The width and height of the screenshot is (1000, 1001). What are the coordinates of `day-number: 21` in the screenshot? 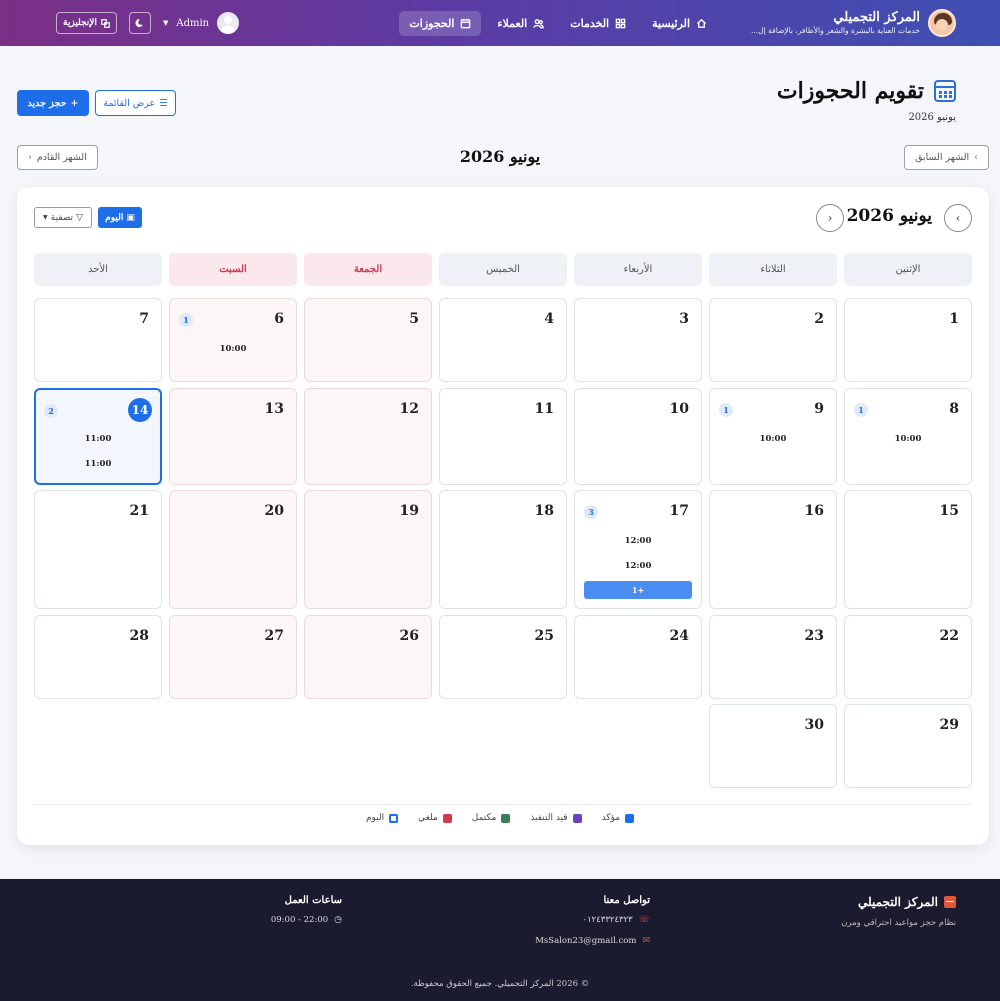 It's located at (139, 511).